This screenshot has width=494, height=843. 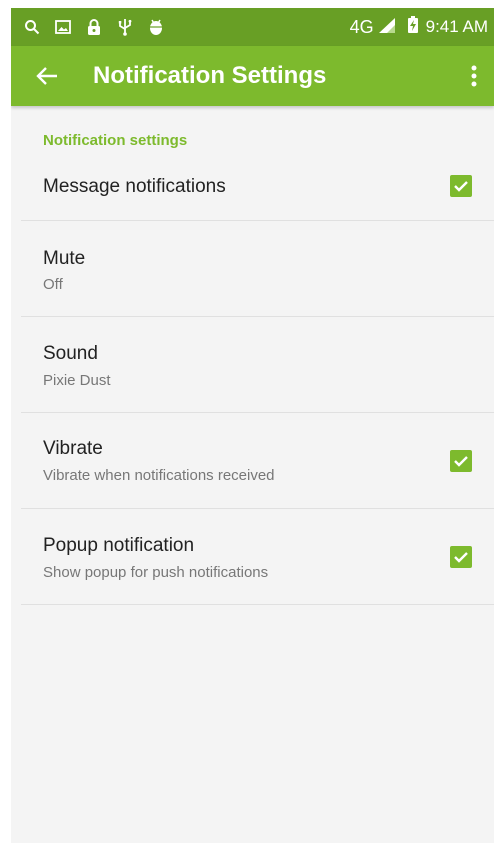 I want to click on pref-summary: Pixie Dust, so click(x=77, y=380).